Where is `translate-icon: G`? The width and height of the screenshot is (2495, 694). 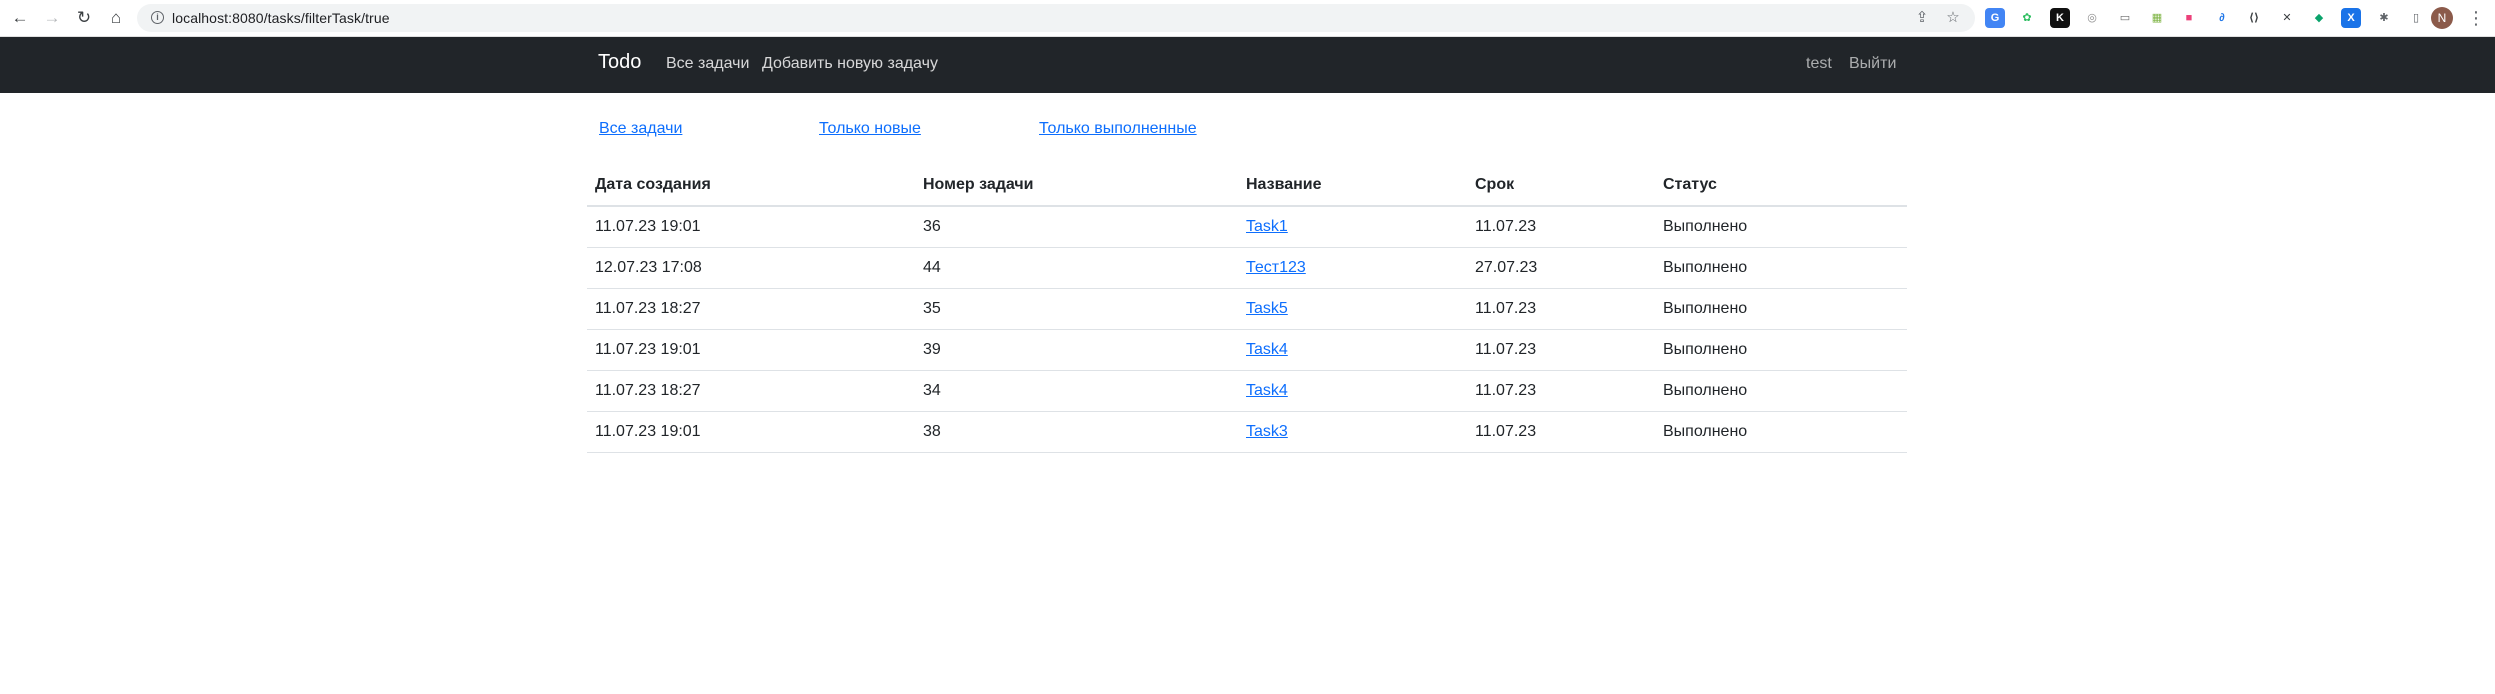 translate-icon: G is located at coordinates (1995, 18).